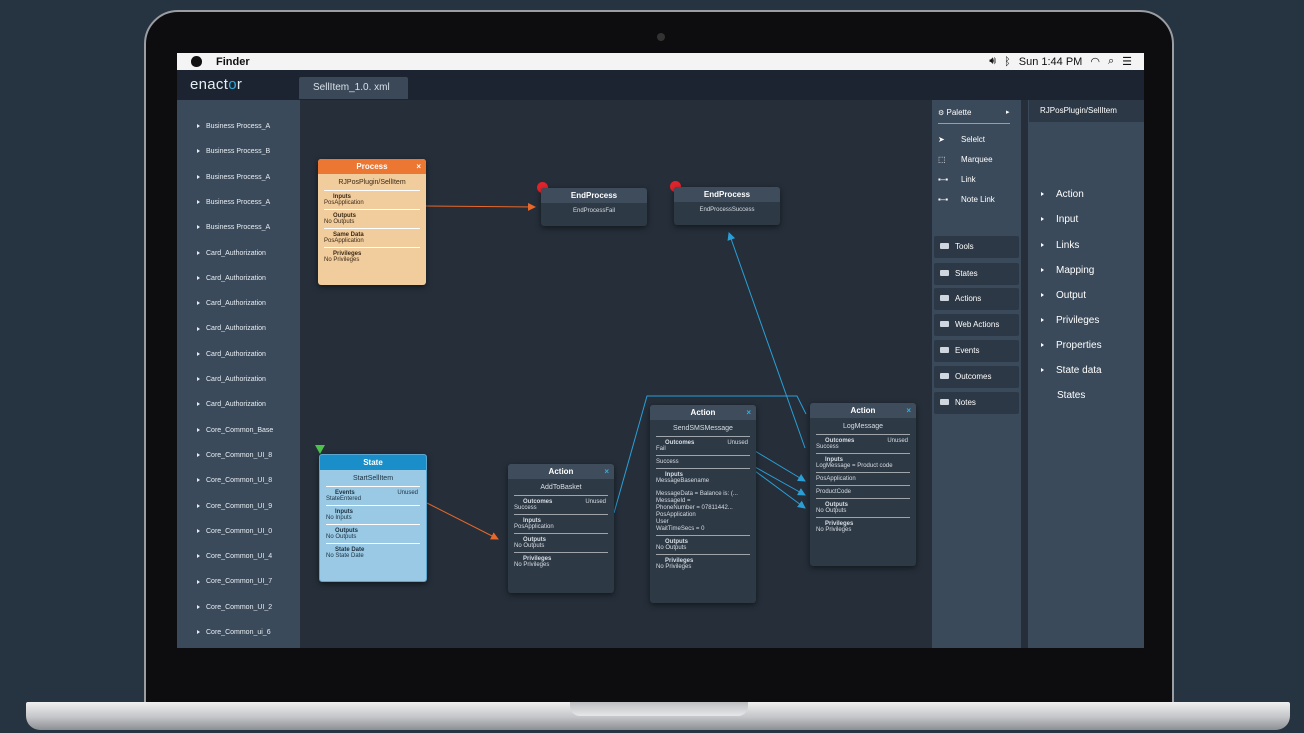 This screenshot has width=1304, height=733. I want to click on node-name: EndProcessFail, so click(594, 211).